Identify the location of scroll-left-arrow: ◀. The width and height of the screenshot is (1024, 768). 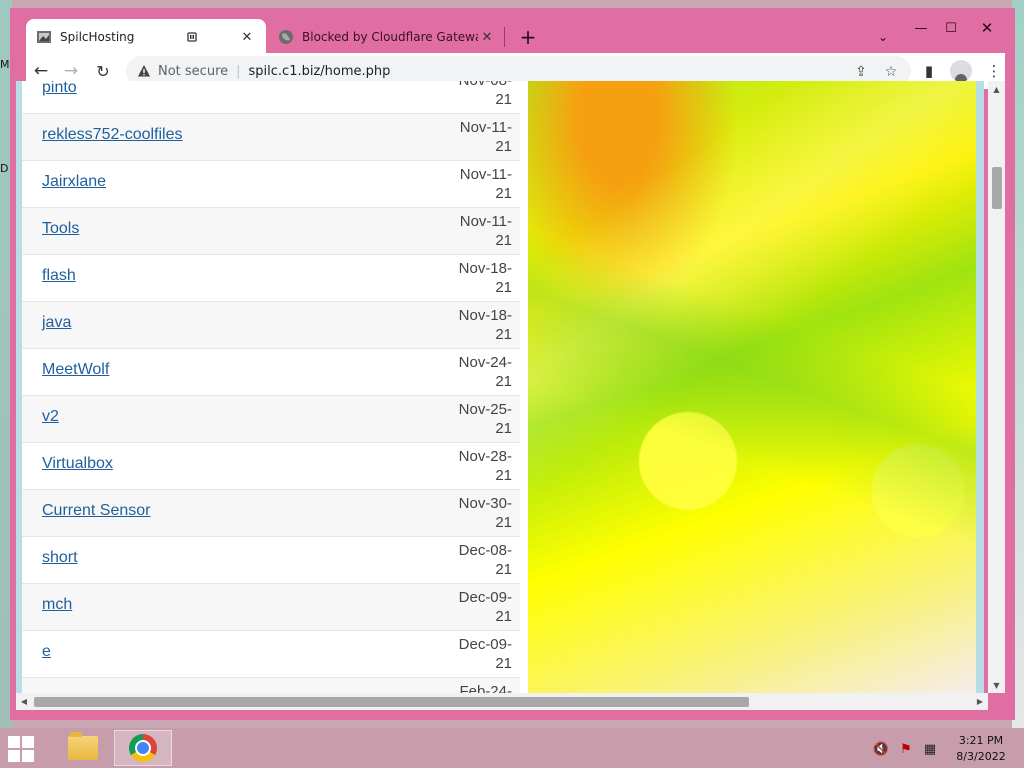
(24, 701).